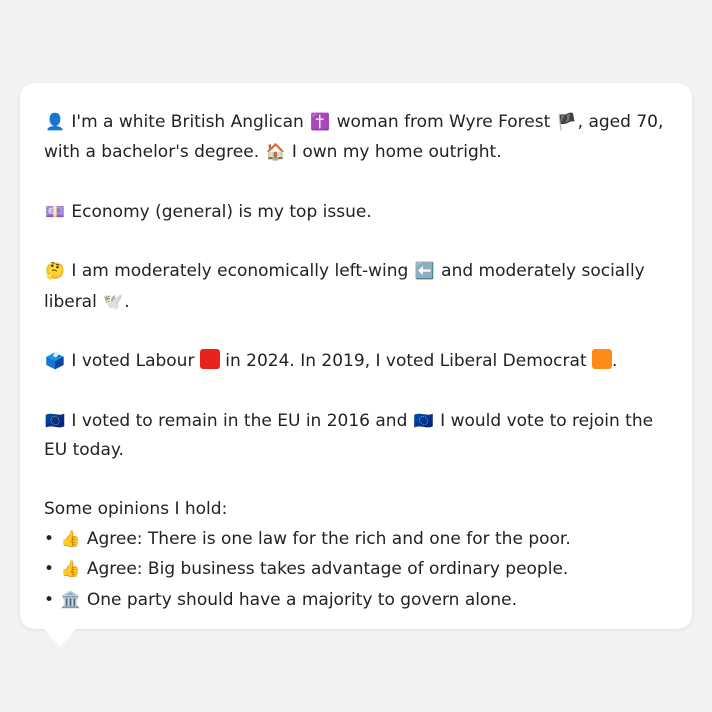 This screenshot has width=712, height=712. I want to click on ballot-box-icon: 🗳️, so click(55, 361).